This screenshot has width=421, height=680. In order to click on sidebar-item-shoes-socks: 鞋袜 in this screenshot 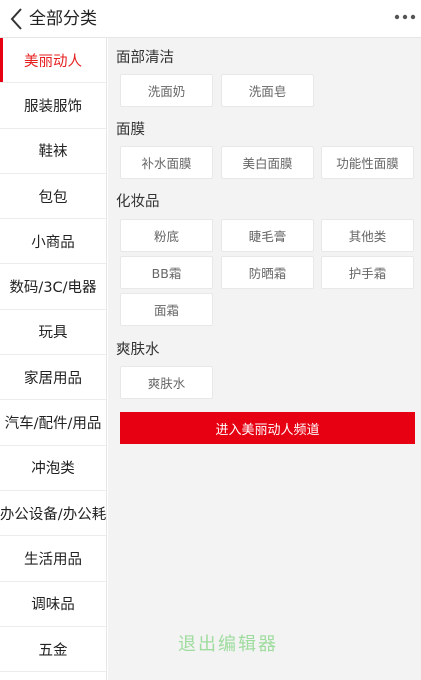, I will do `click(53, 151)`.